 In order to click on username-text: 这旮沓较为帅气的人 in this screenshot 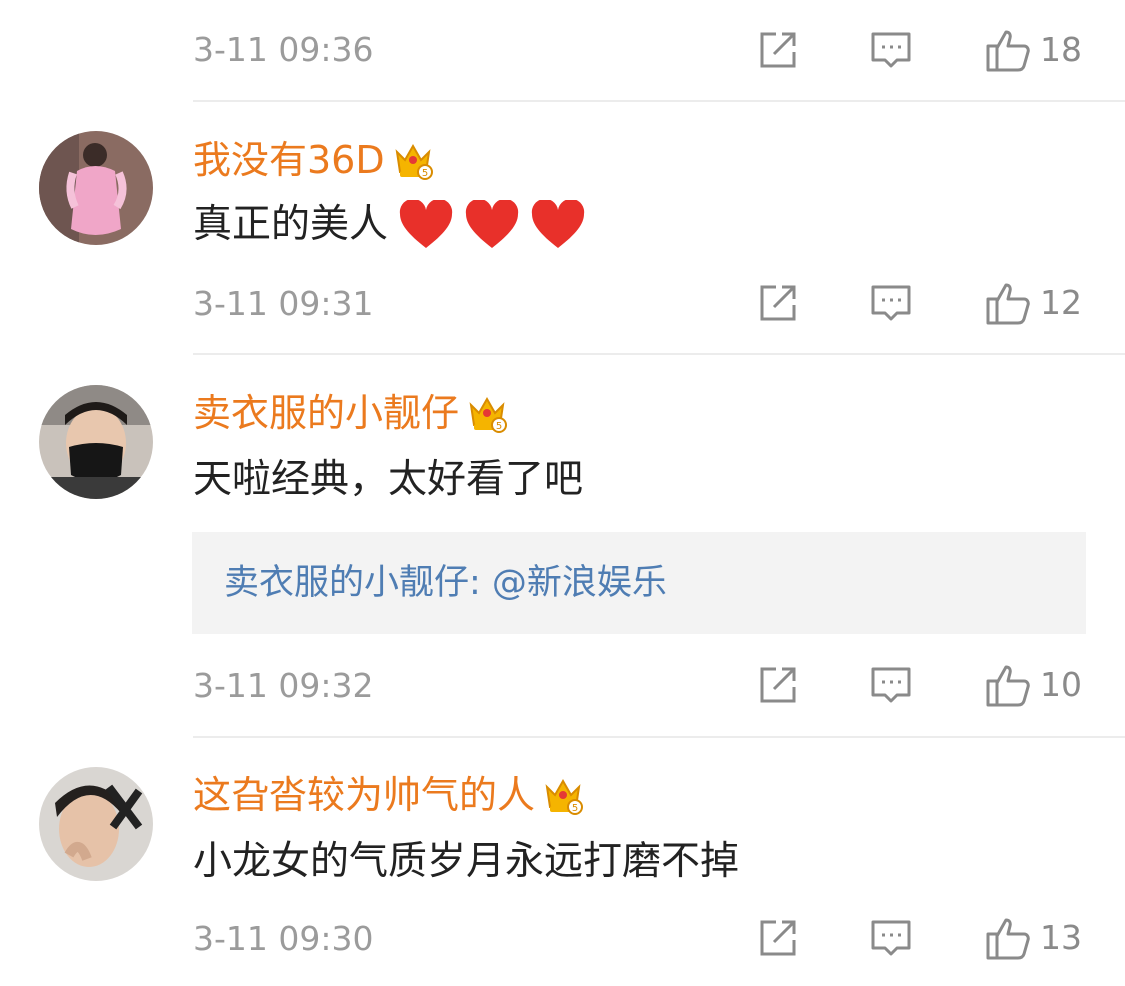, I will do `click(364, 795)`.